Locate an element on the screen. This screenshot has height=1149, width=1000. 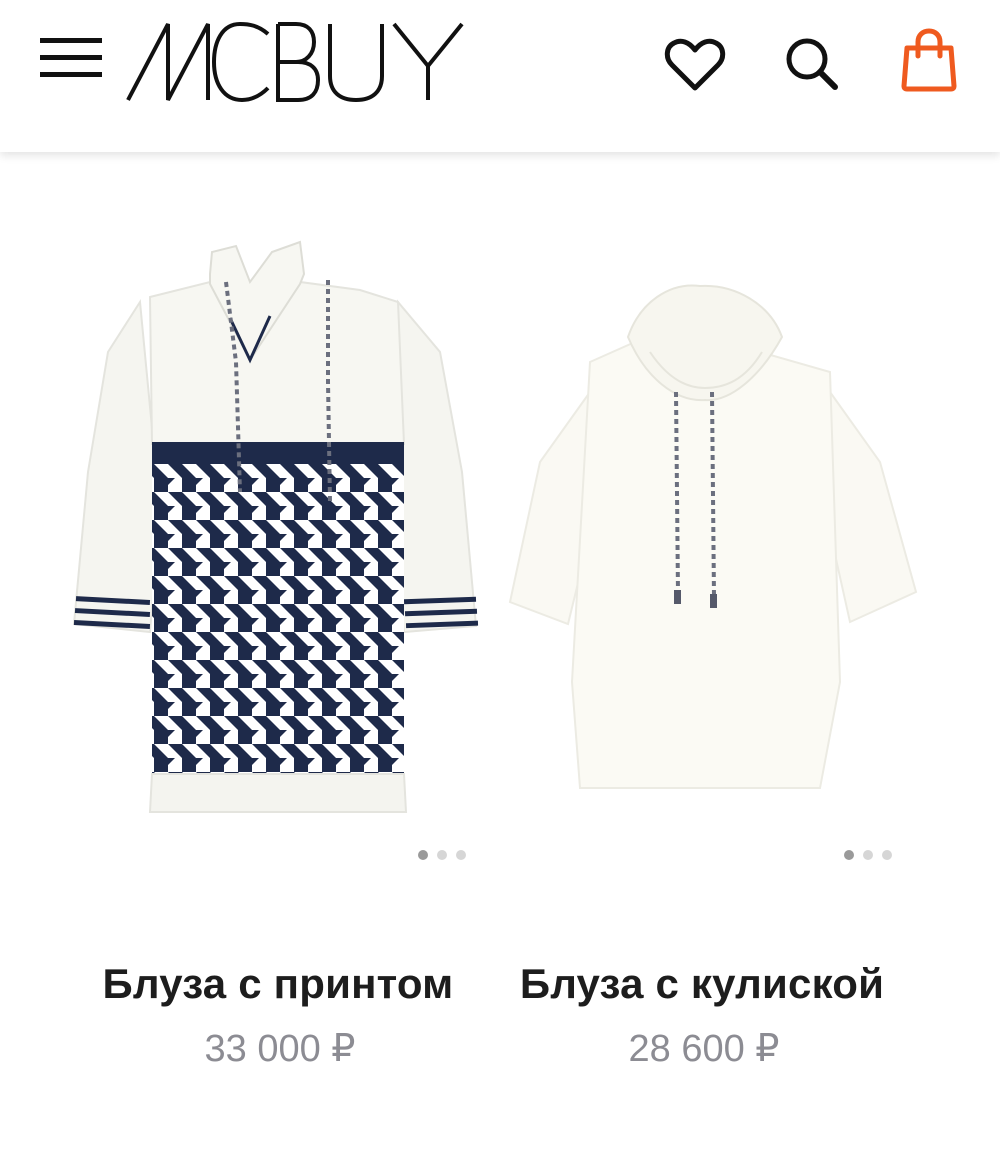
product-price: 28 600 ₽ is located at coordinates (704, 1049).